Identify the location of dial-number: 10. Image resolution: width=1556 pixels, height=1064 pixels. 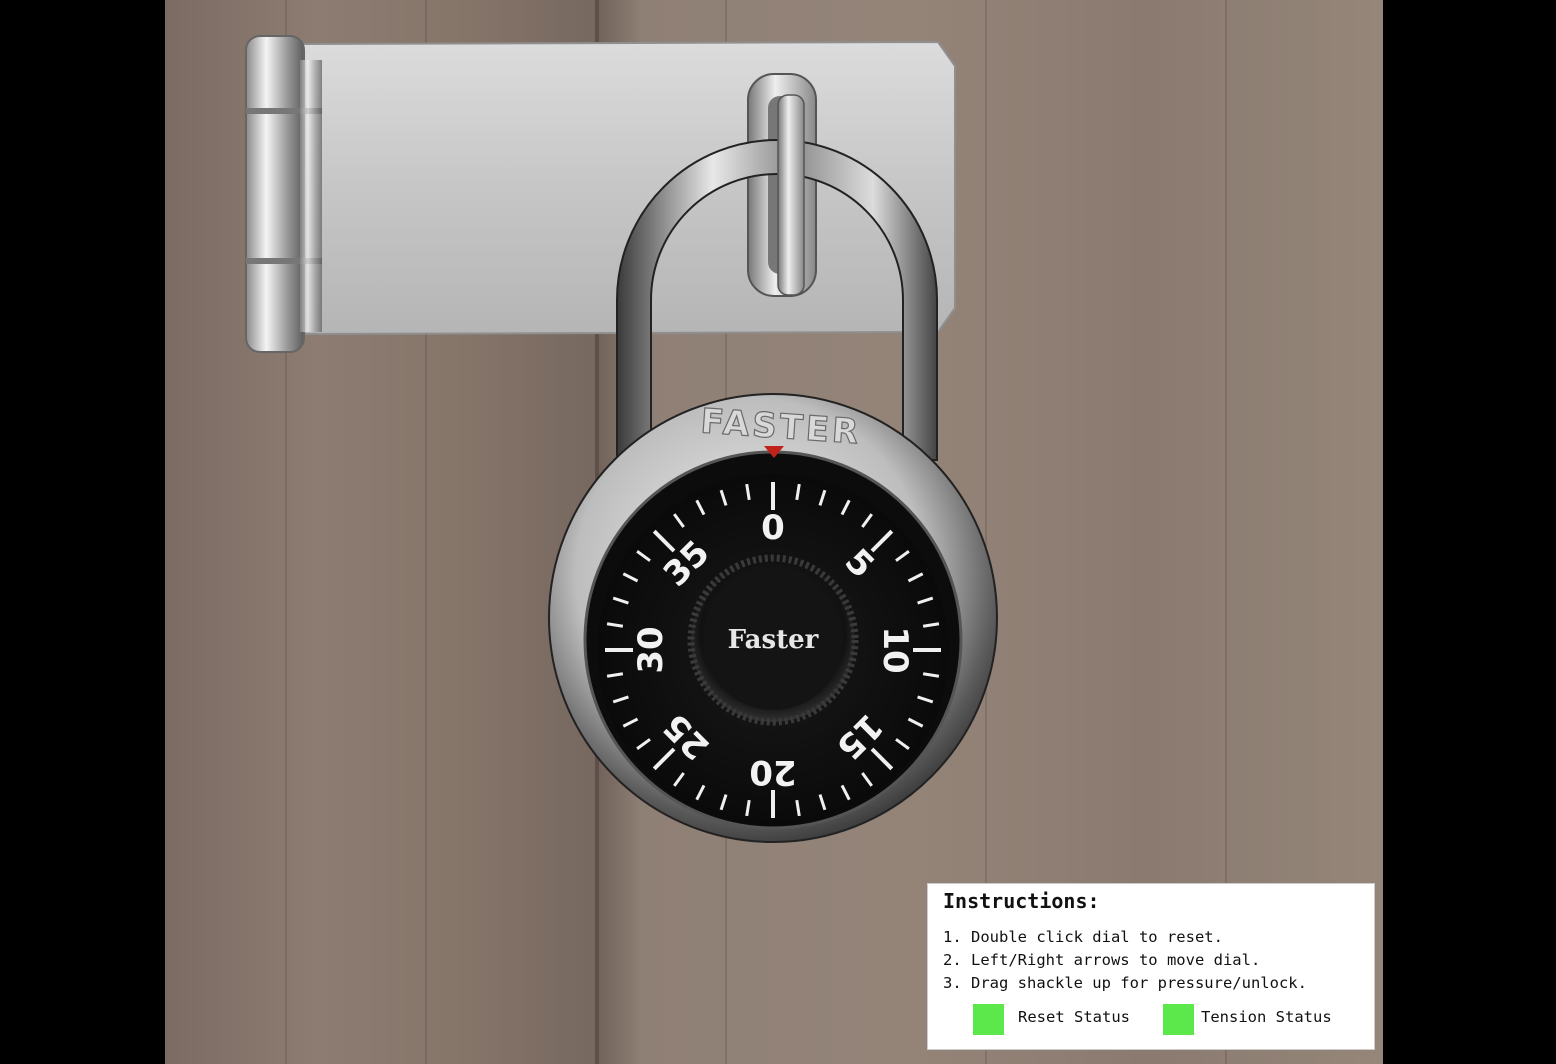
(895, 649).